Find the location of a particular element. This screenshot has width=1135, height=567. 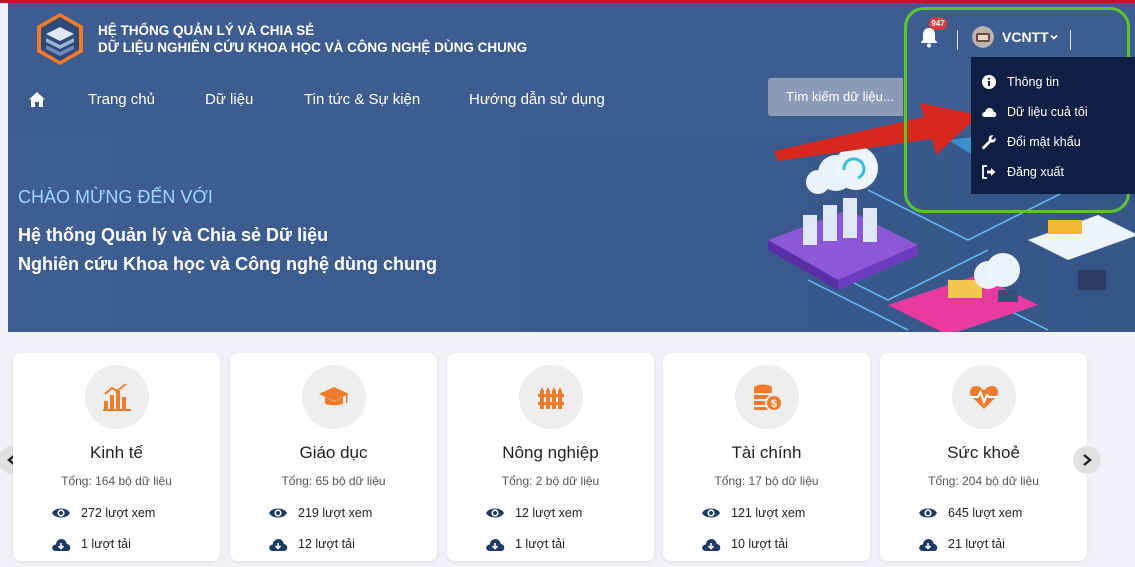

nav-item-huong-dan: Hướng dẫn sử dụng is located at coordinates (537, 99).